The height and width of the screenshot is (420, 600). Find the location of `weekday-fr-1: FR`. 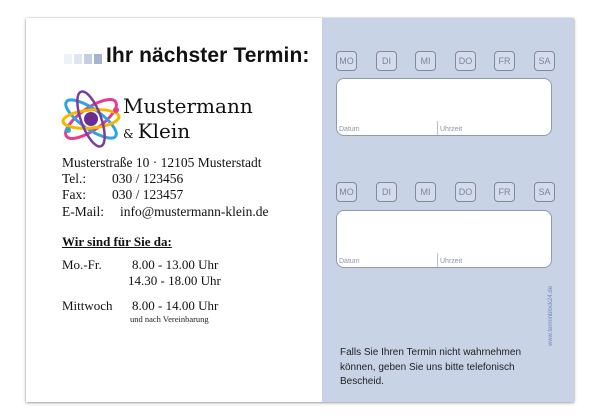

weekday-fr-1: FR is located at coordinates (504, 61).